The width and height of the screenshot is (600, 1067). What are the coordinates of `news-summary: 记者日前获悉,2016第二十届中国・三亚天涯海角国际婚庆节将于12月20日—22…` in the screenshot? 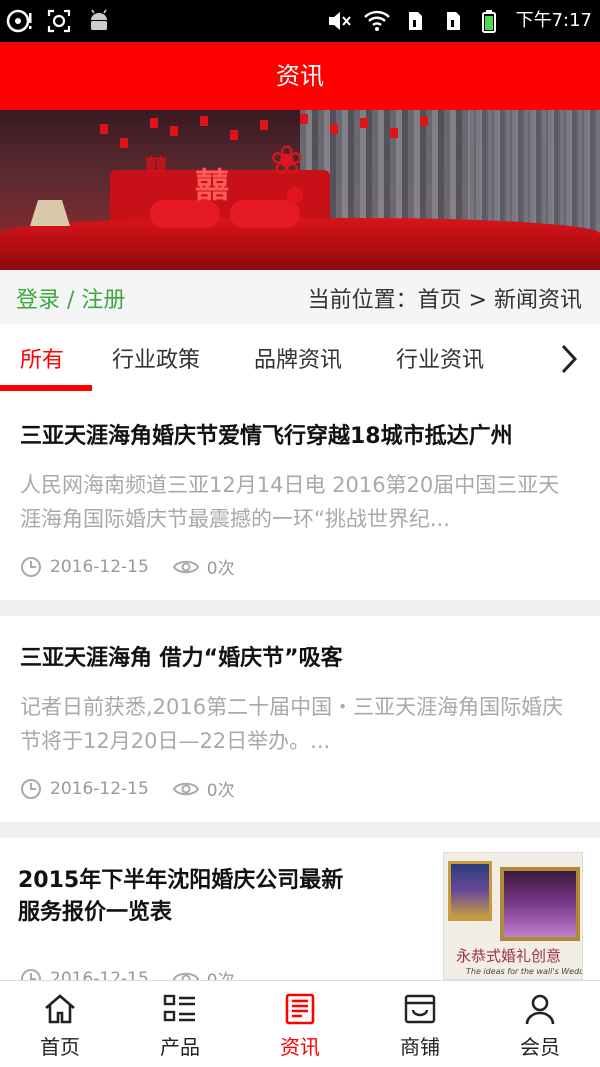 It's located at (292, 724).